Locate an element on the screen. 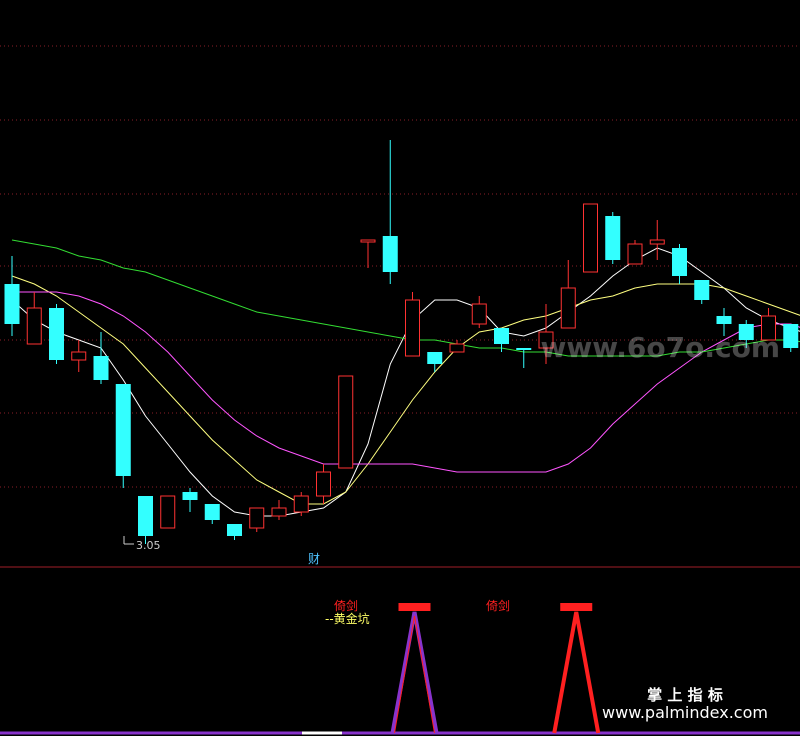 This screenshot has height=736, width=800. watermark-title: 掌 上 指 标 is located at coordinates (685, 695).